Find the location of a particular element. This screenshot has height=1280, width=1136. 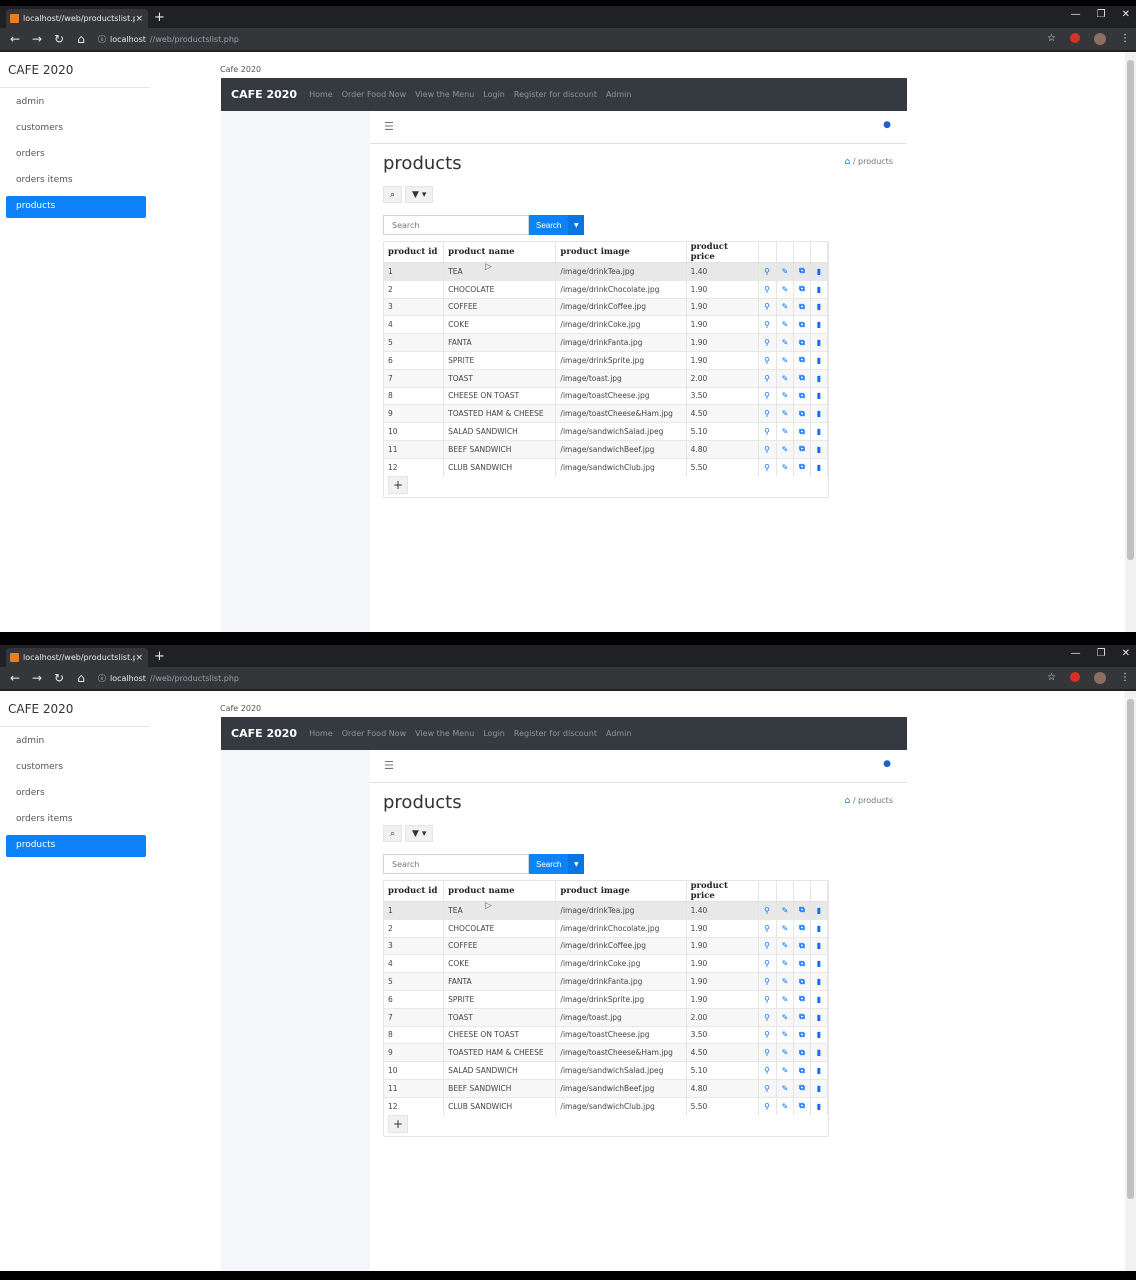

table-row: 6 SPRITE/image/drinkSprite.jpg 1.90 ⚲ ✎ ⧉ ▮ is located at coordinates (606, 360).